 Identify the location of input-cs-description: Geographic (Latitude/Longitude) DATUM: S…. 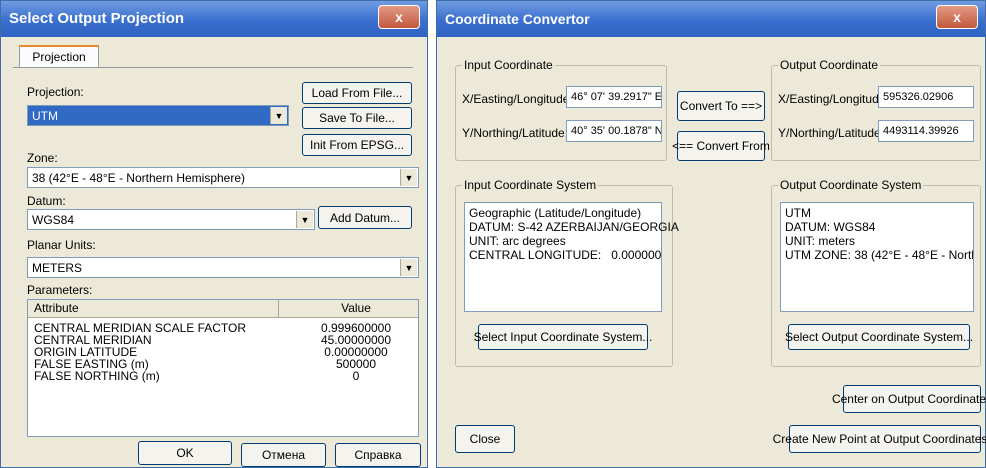
(571, 257).